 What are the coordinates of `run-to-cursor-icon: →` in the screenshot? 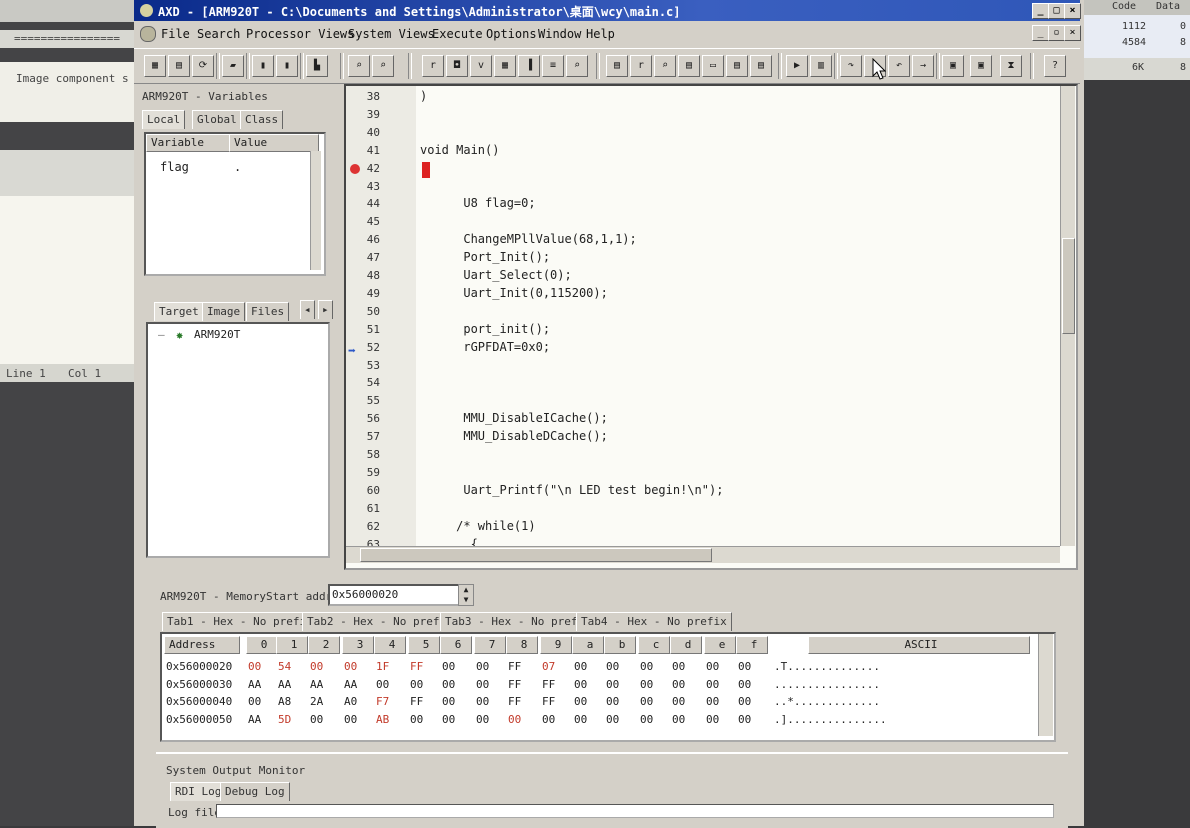 It's located at (923, 66).